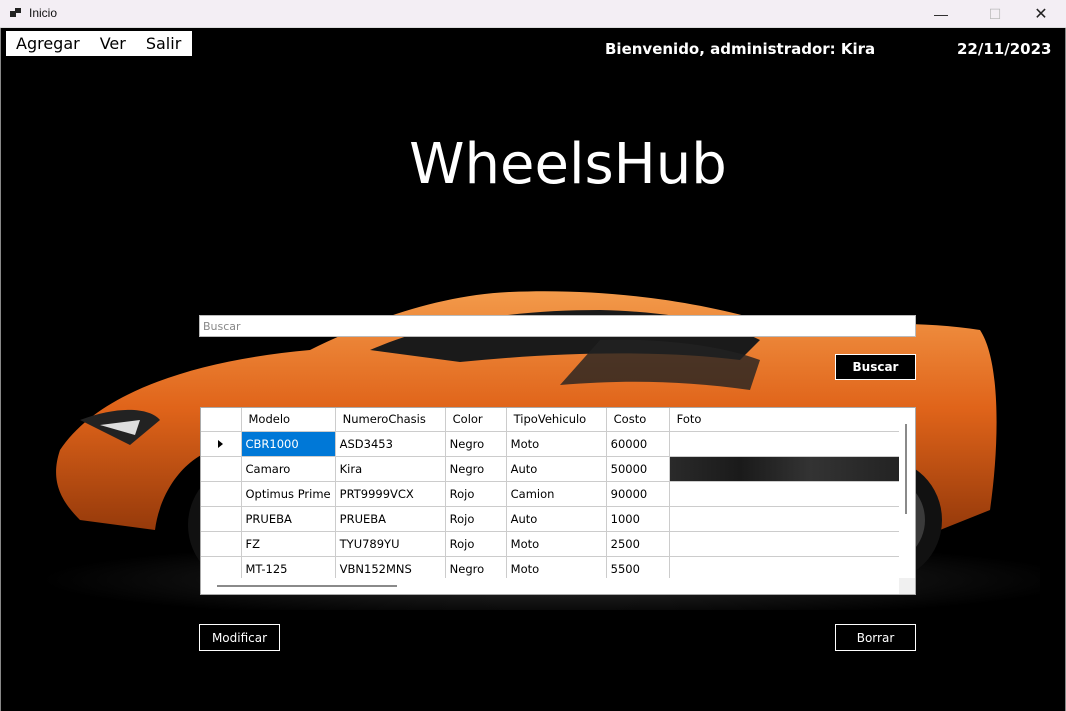 This screenshot has height=711, width=1066. Describe the element at coordinates (288, 544) in the screenshot. I see `cell-modelo: FZ` at that location.